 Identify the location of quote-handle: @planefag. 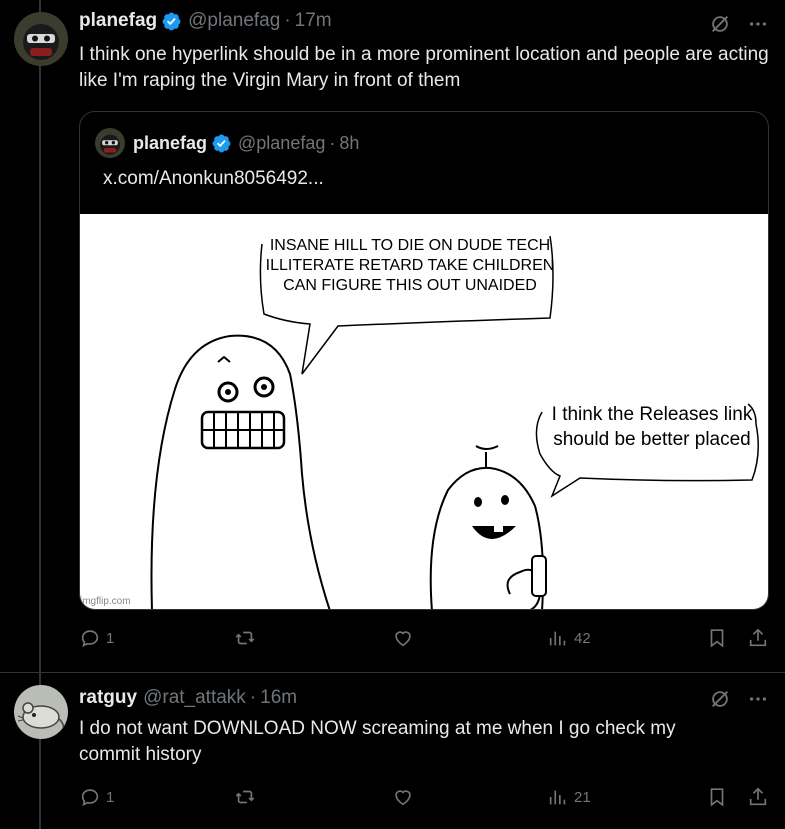
(282, 142).